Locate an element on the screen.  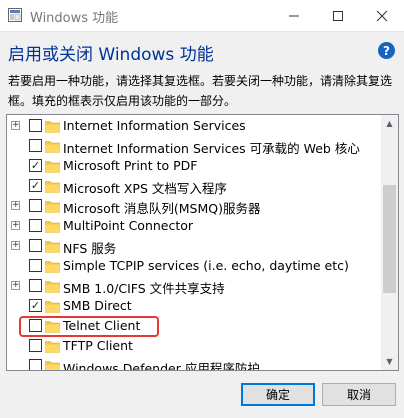
feature-row: Windows Defender 应用程序防护 is located at coordinates (193, 363).